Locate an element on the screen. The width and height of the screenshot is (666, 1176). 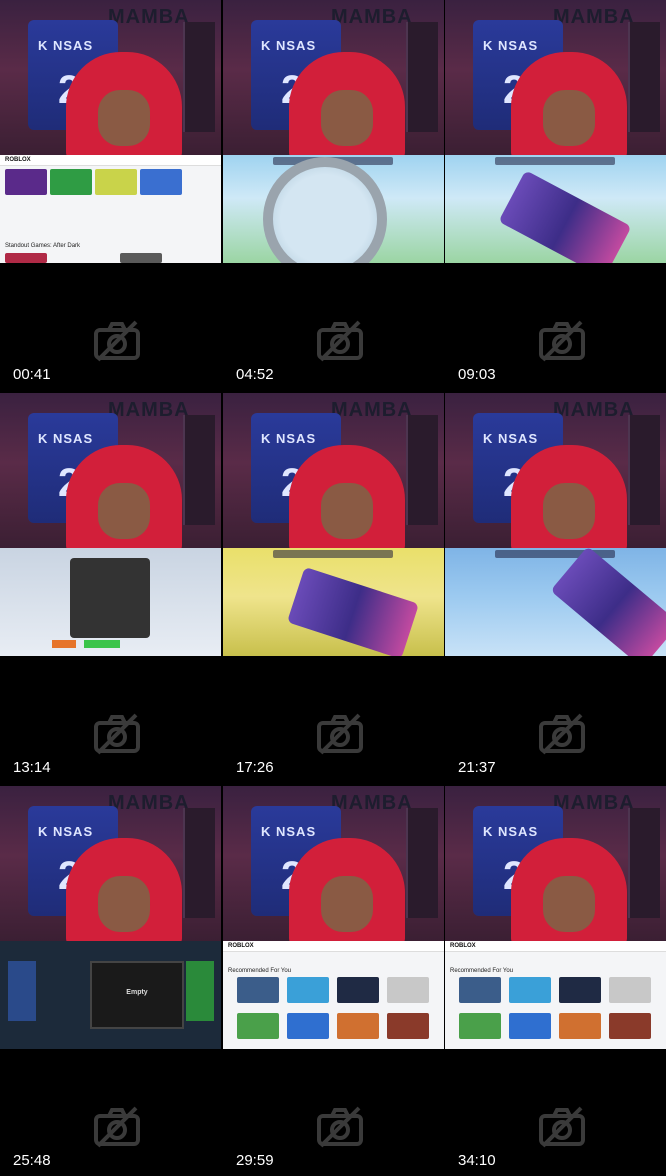
timestamp: 09:03 is located at coordinates (477, 374).